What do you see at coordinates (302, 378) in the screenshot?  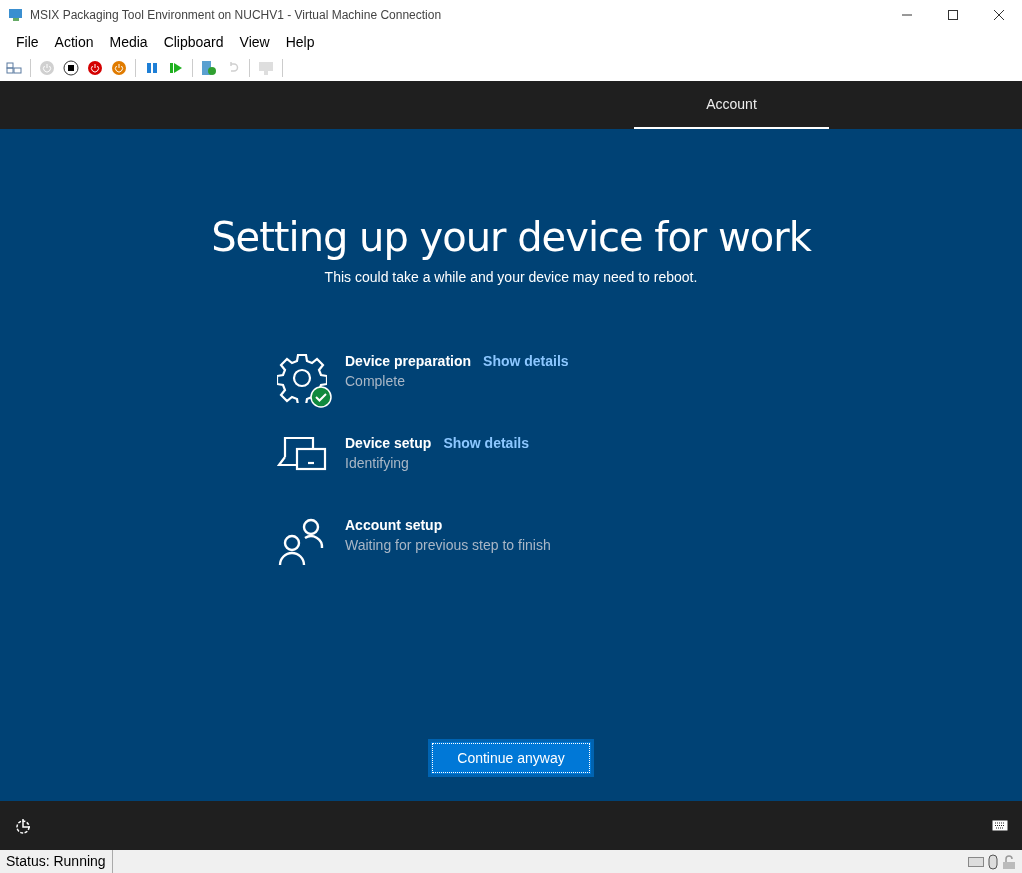 I see `gear-icon` at bounding box center [302, 378].